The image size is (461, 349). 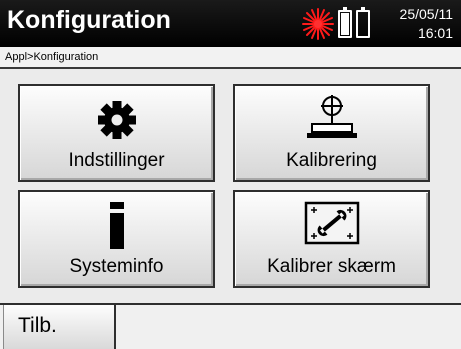 I want to click on battery-2-icon, so click(x=363, y=22).